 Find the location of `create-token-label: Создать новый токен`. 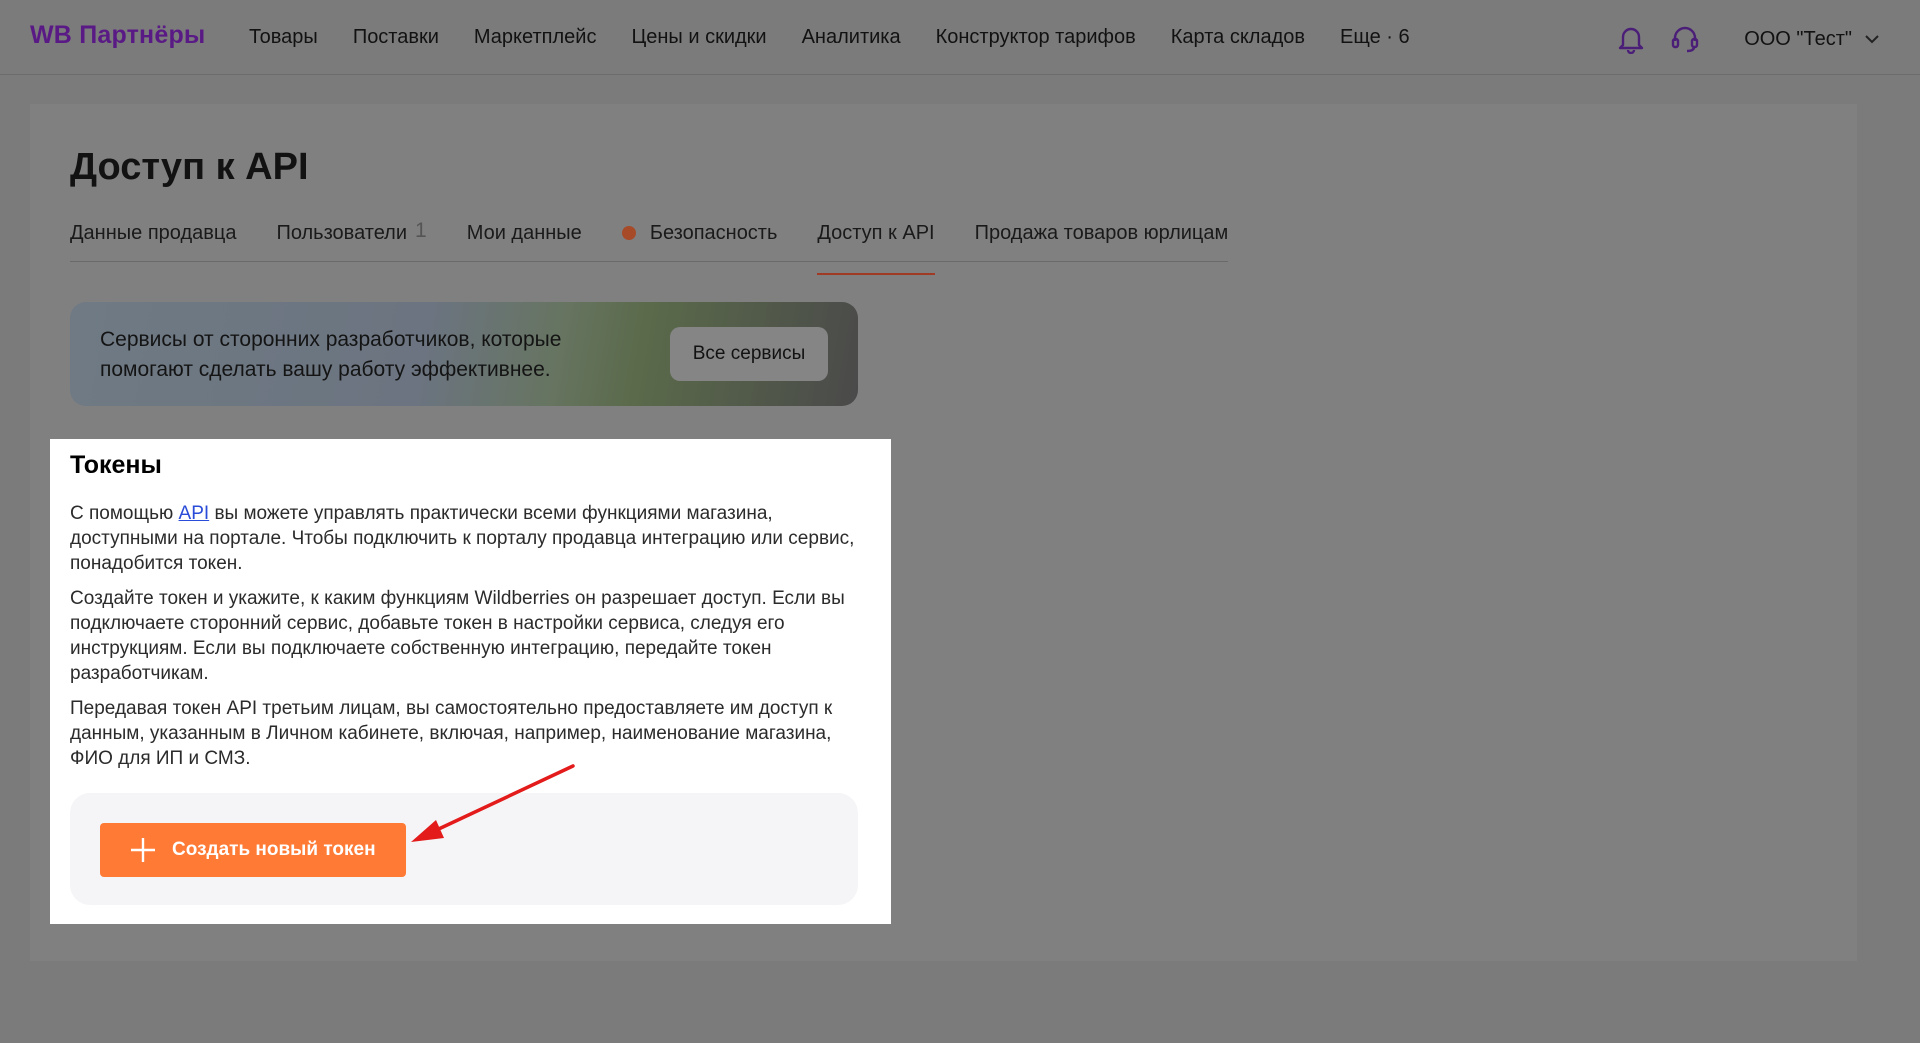

create-token-label: Создать новый токен is located at coordinates (274, 849).